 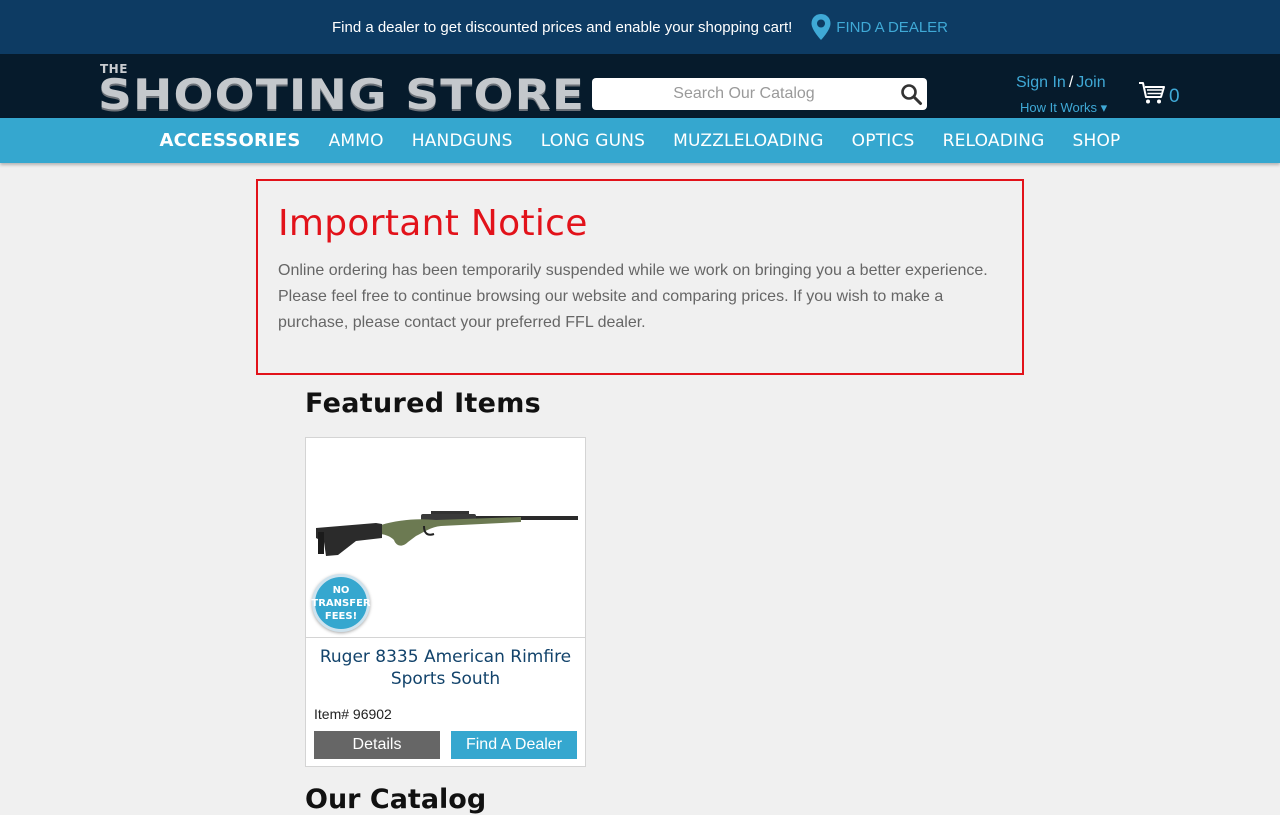 I want to click on nav-item-optics: OPTICS, so click(x=883, y=141).